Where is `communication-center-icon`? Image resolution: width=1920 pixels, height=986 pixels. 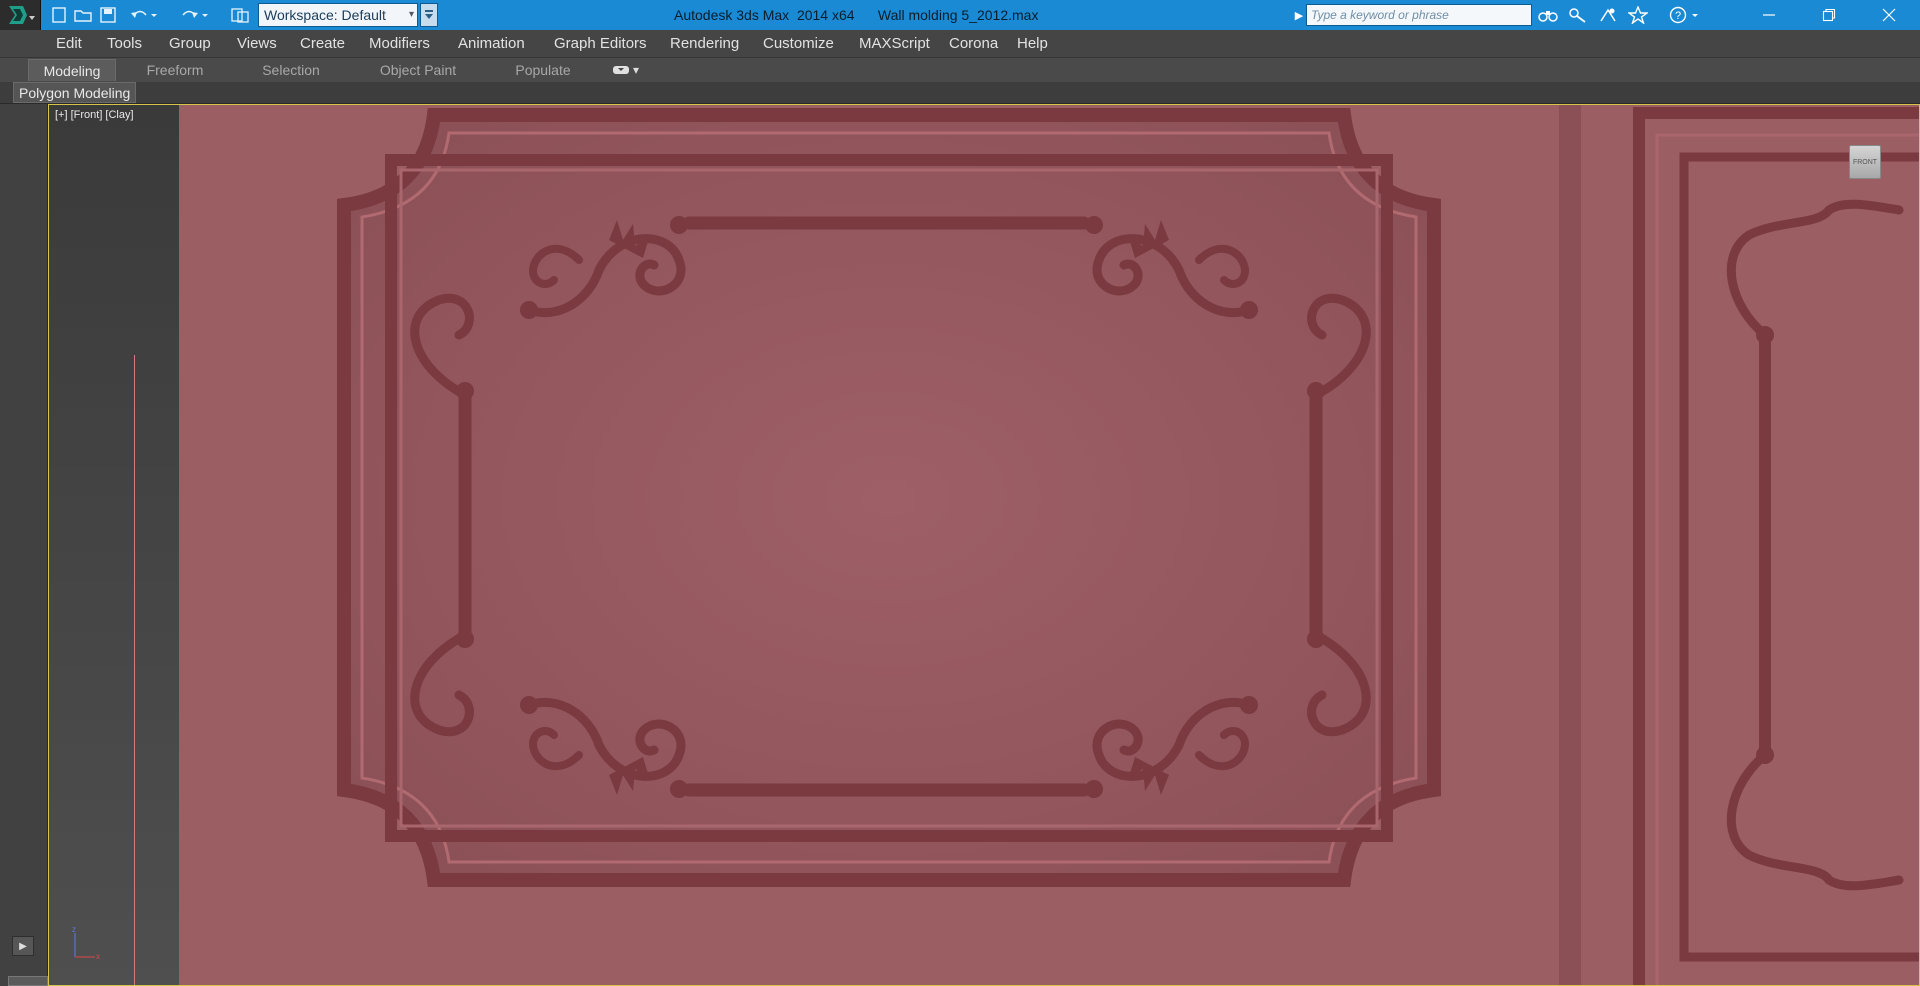 communication-center-icon is located at coordinates (1608, 15).